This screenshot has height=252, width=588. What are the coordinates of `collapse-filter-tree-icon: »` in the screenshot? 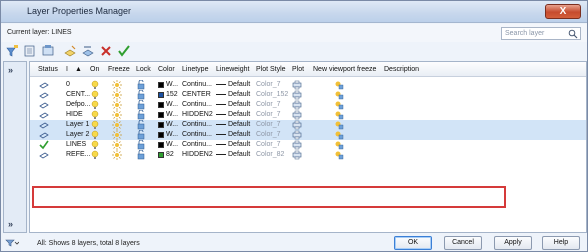 It's located at (10, 224).